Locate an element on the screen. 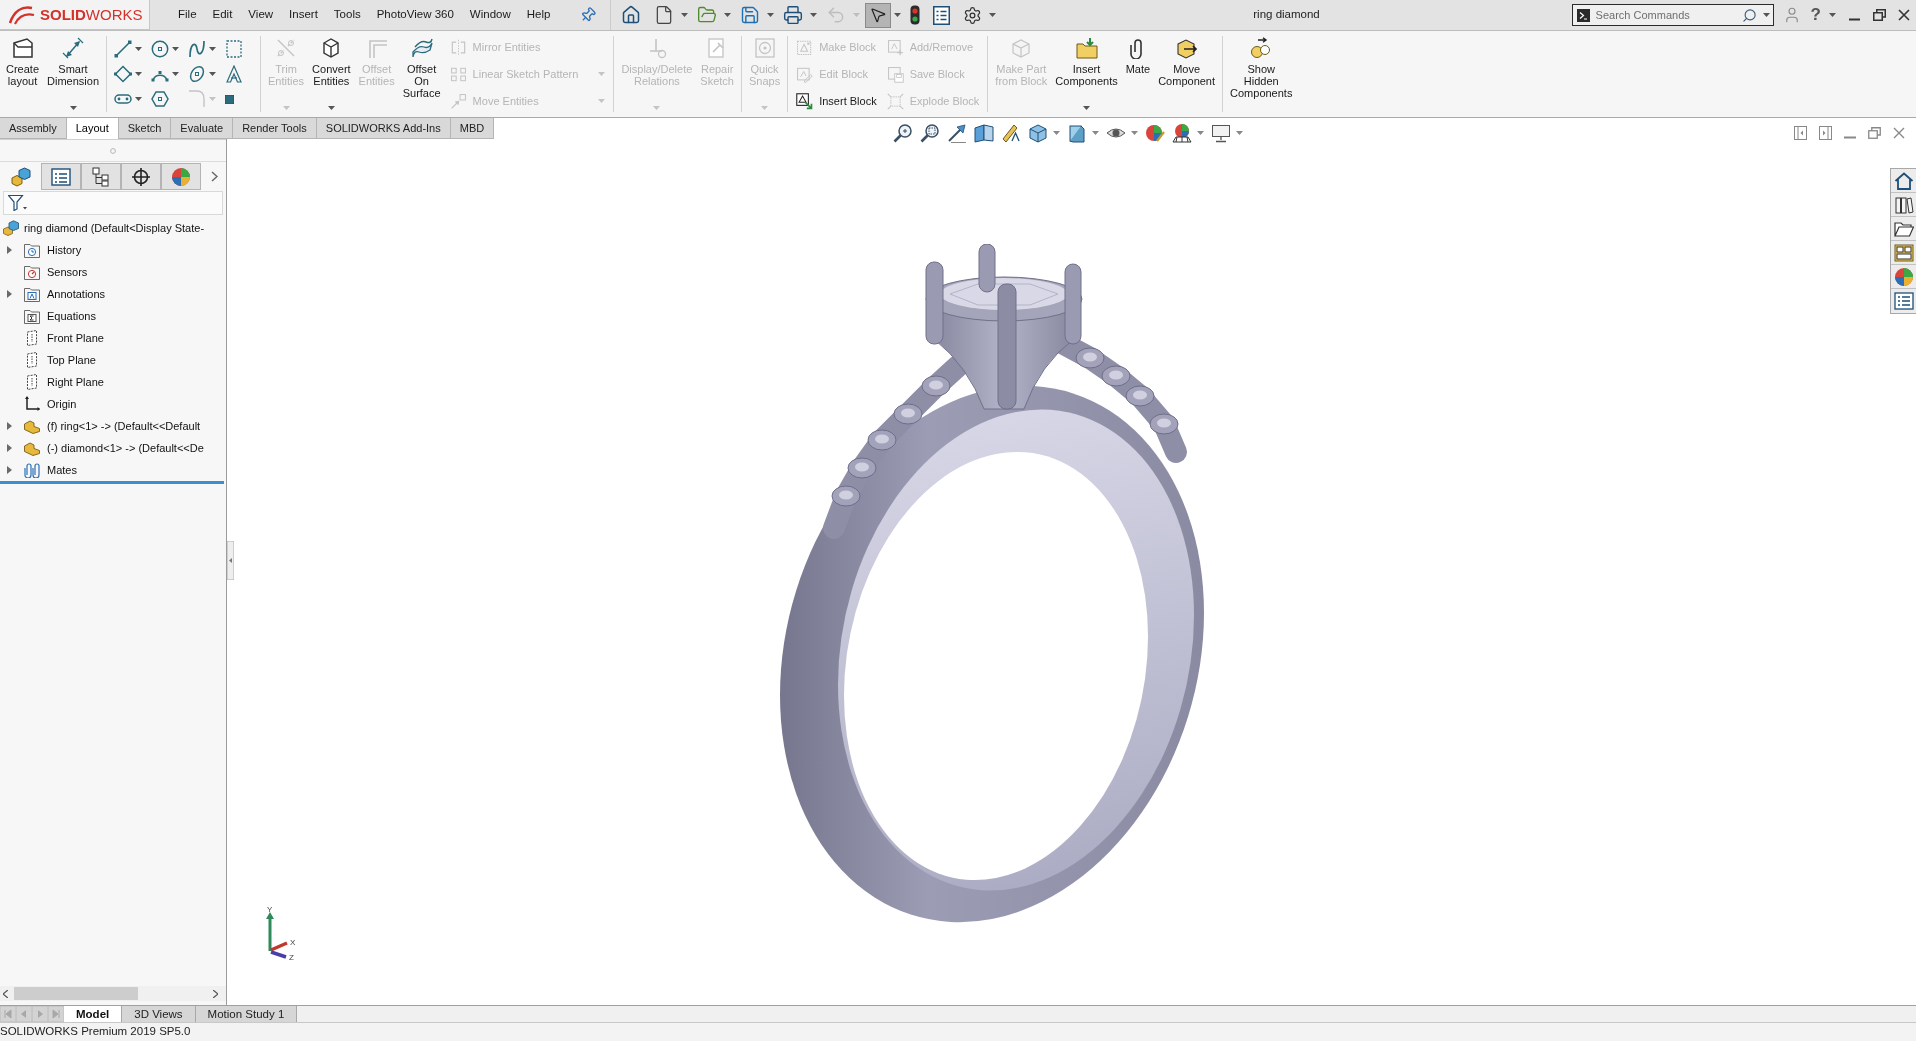 The height and width of the screenshot is (1041, 1916). polygon-icon is located at coordinates (160, 99).